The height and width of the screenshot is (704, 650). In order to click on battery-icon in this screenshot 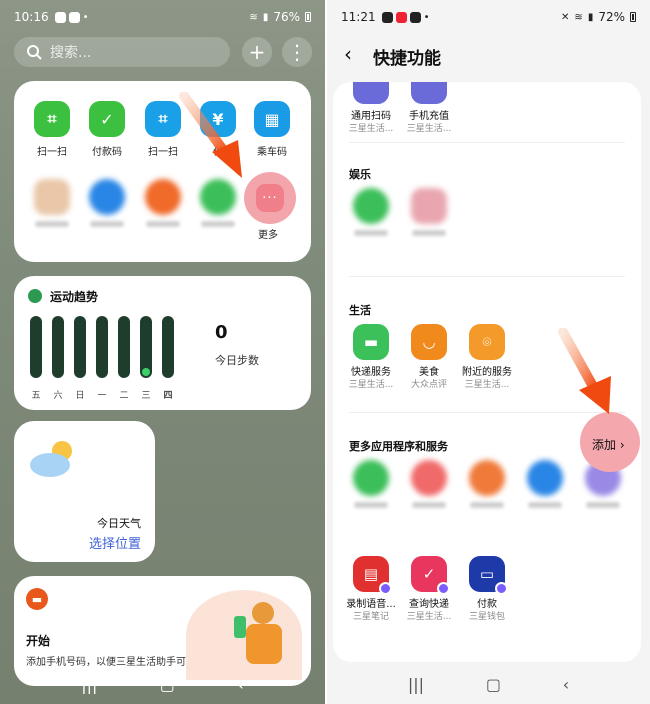, I will do `click(633, 17)`.